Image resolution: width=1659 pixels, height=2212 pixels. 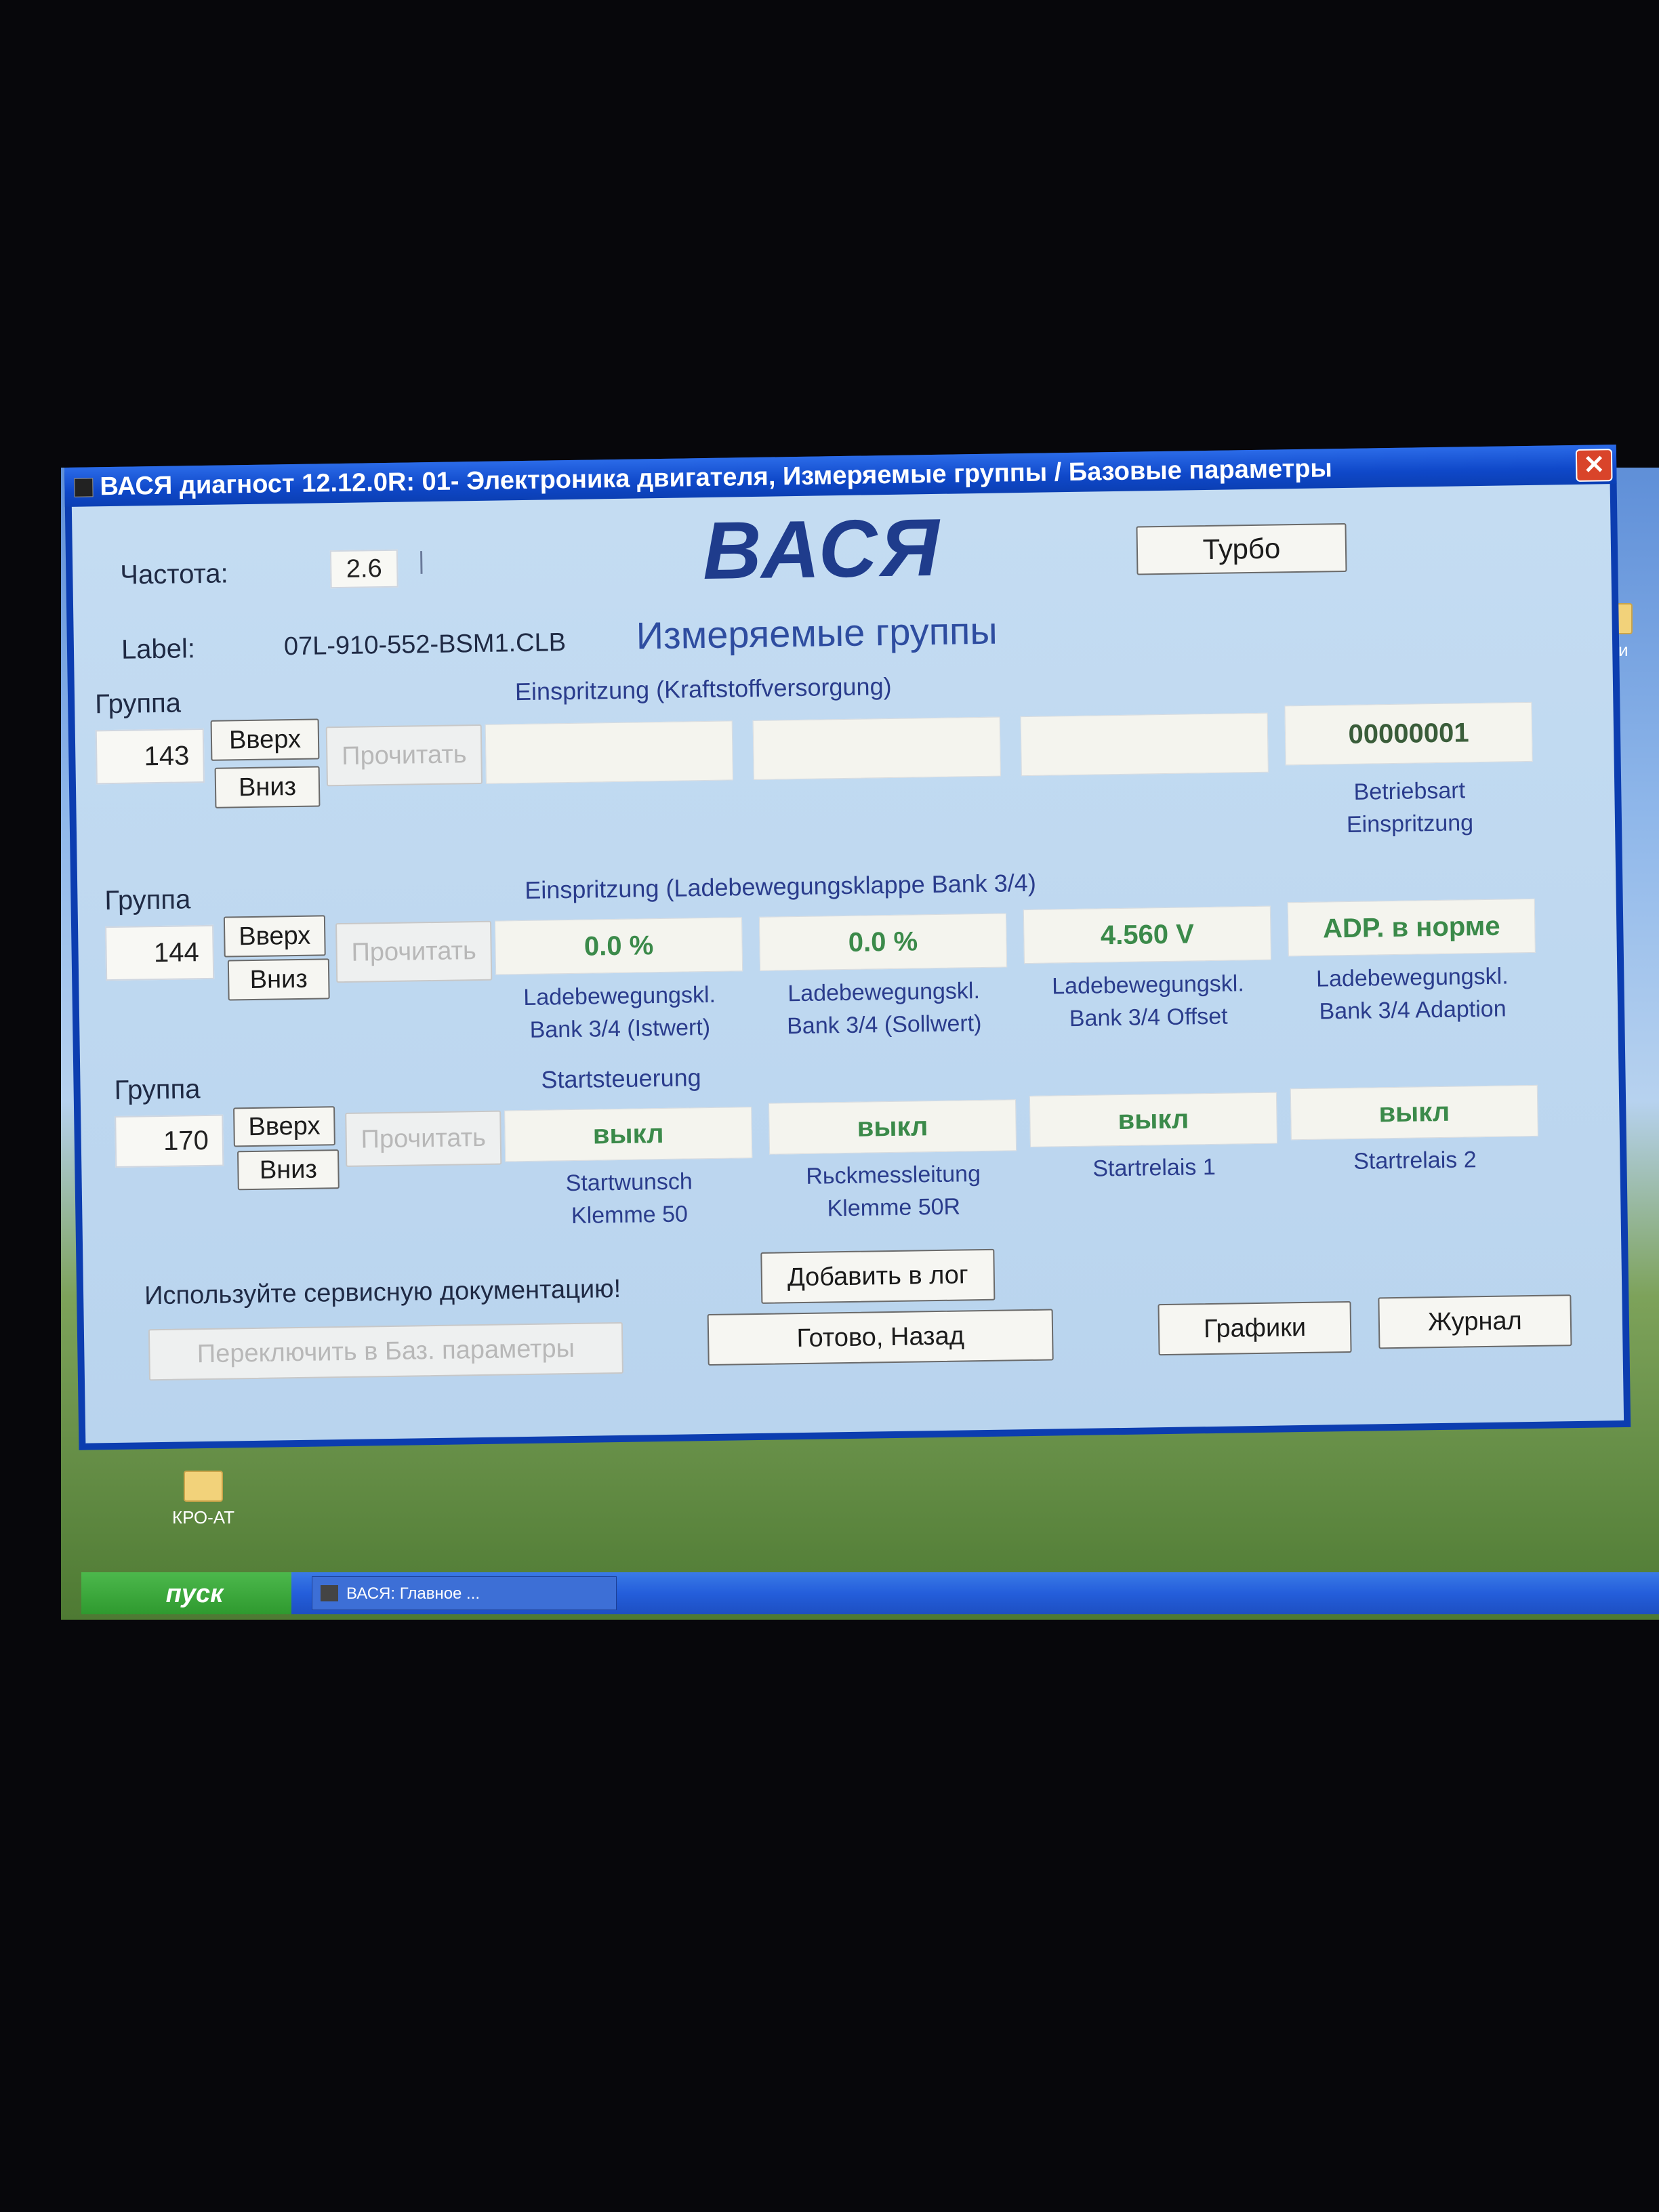 What do you see at coordinates (363, 569) in the screenshot?
I see `freq-value: 2.6` at bounding box center [363, 569].